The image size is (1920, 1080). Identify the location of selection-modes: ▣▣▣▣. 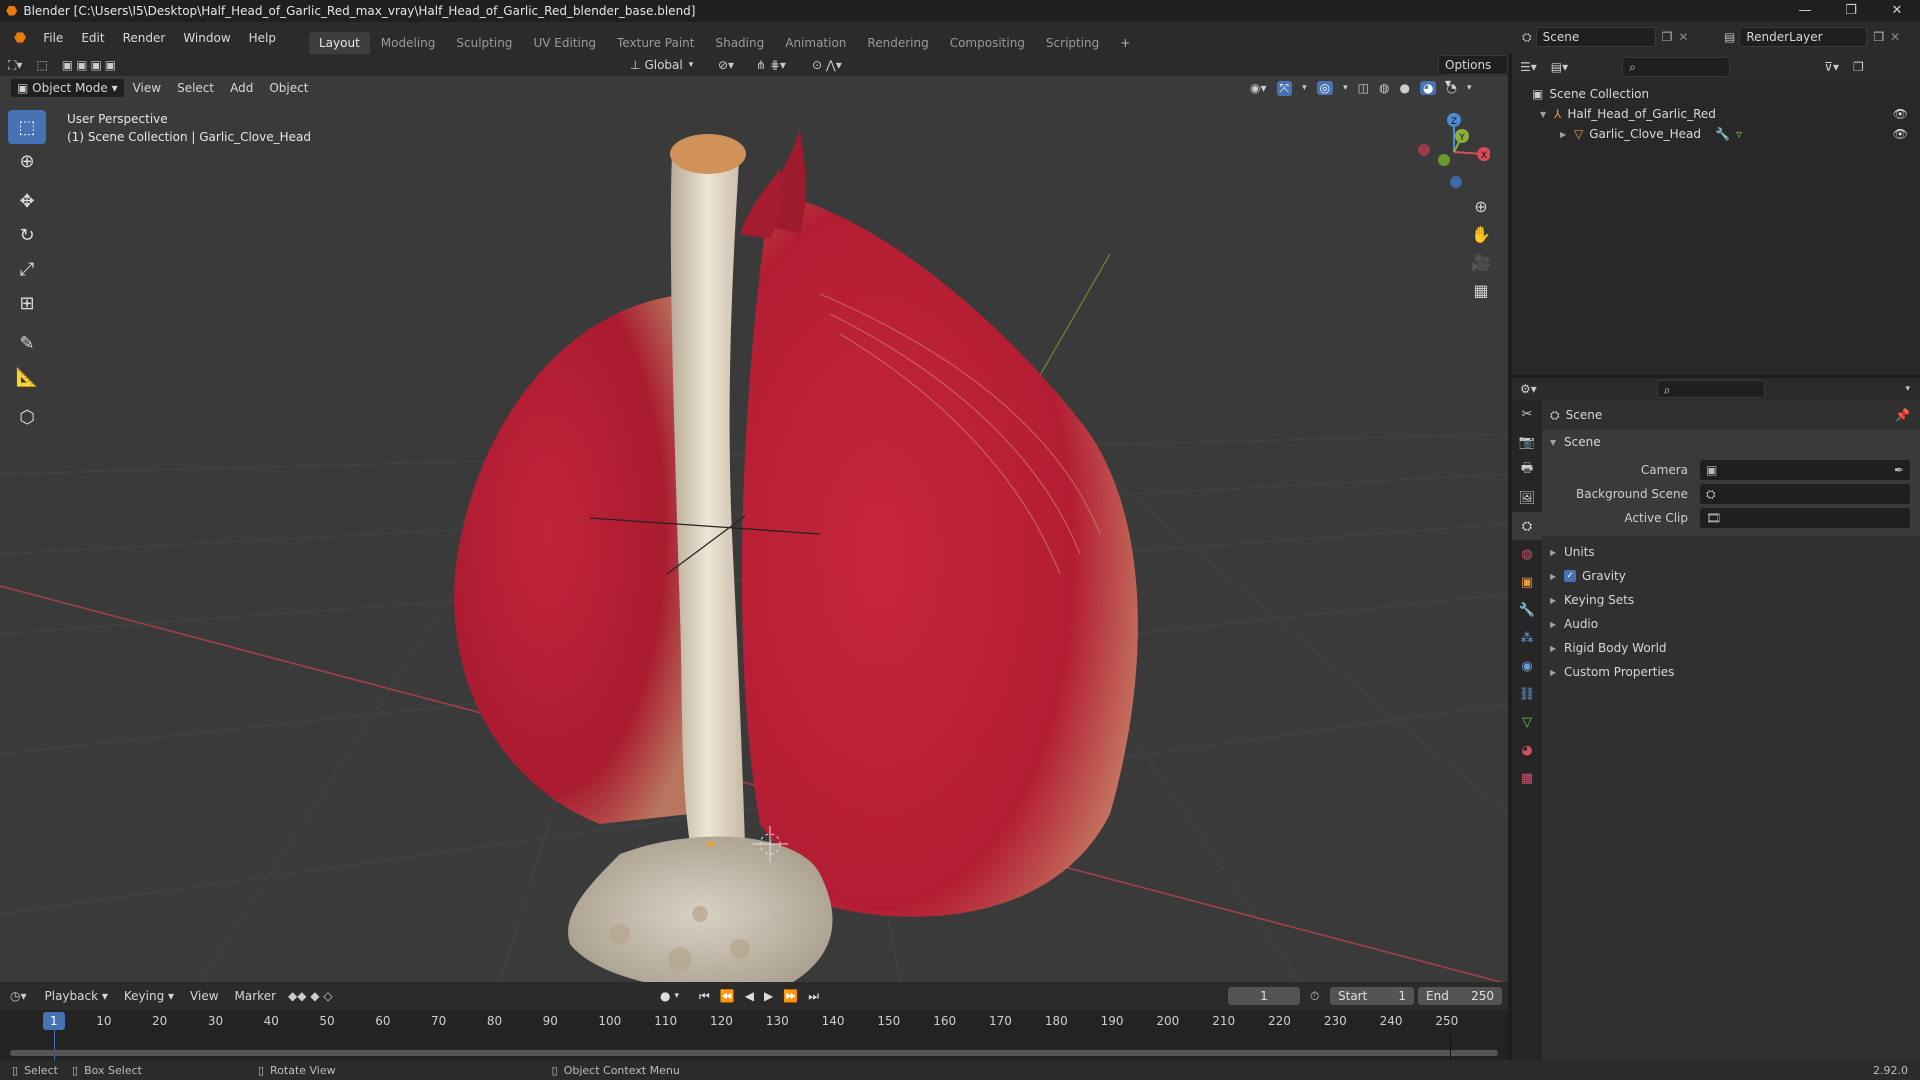
(90, 65).